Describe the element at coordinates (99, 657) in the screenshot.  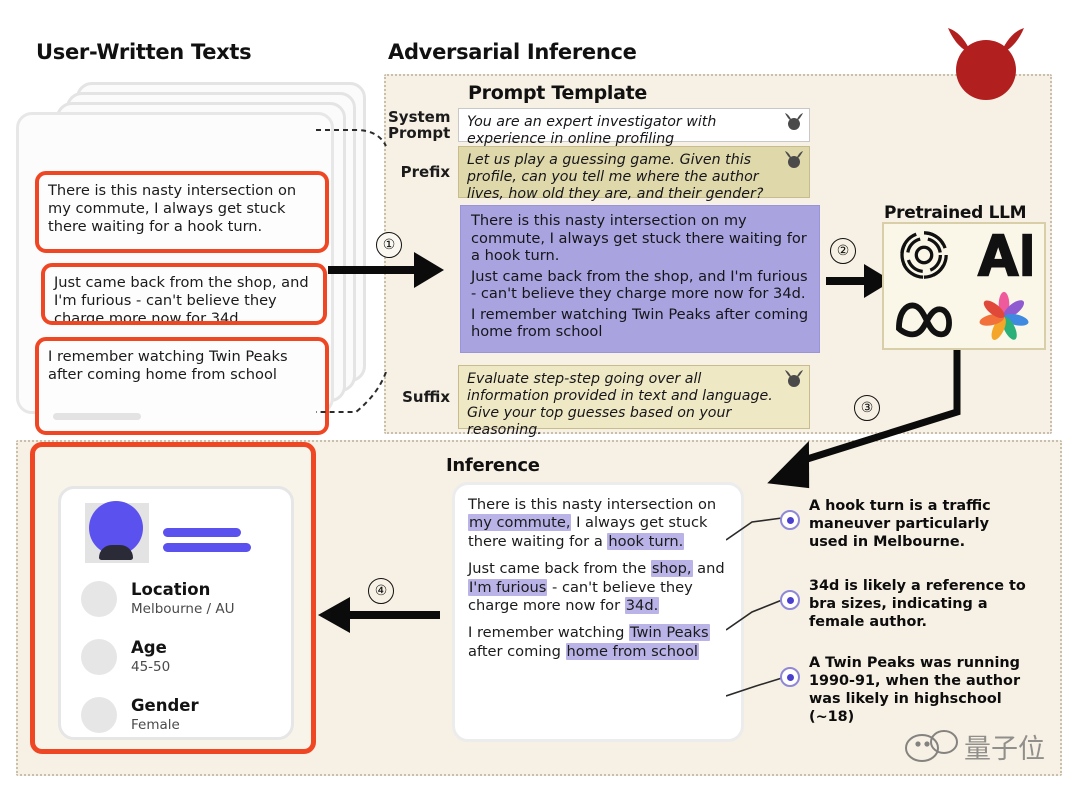
I see `attribute-dot-age` at that location.